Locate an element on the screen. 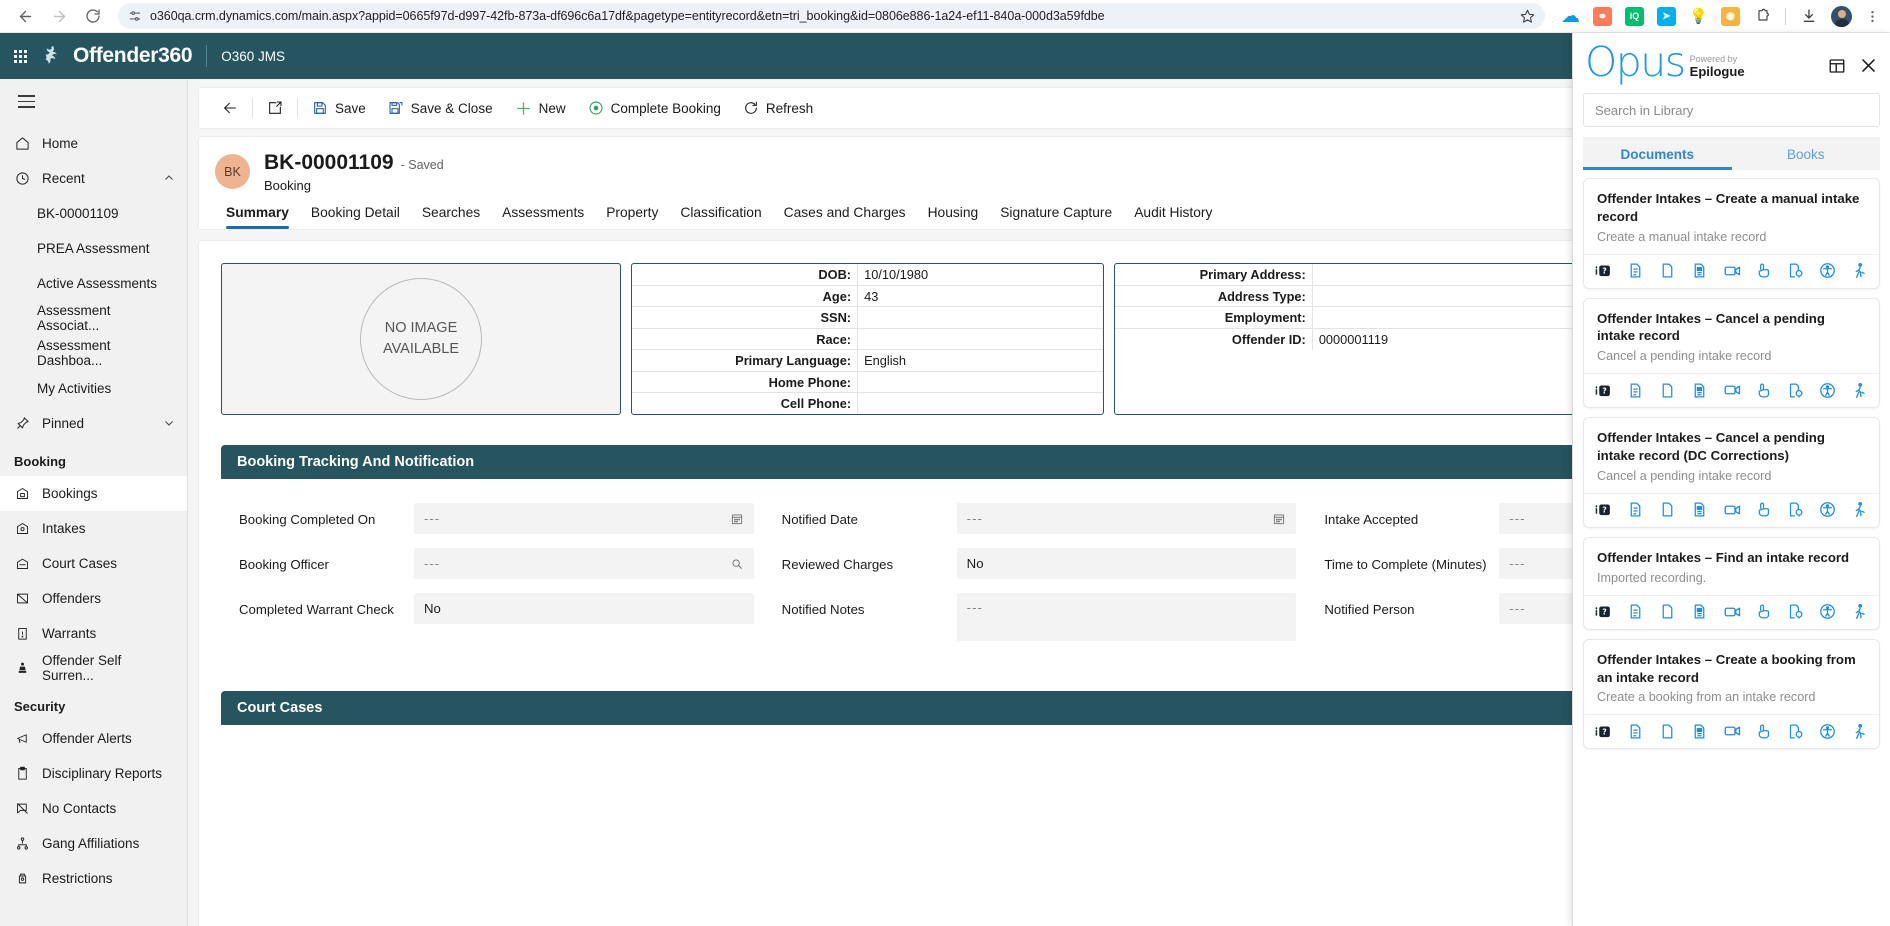 This screenshot has width=1890, height=926. browser-menu-icon is located at coordinates (1872, 16).